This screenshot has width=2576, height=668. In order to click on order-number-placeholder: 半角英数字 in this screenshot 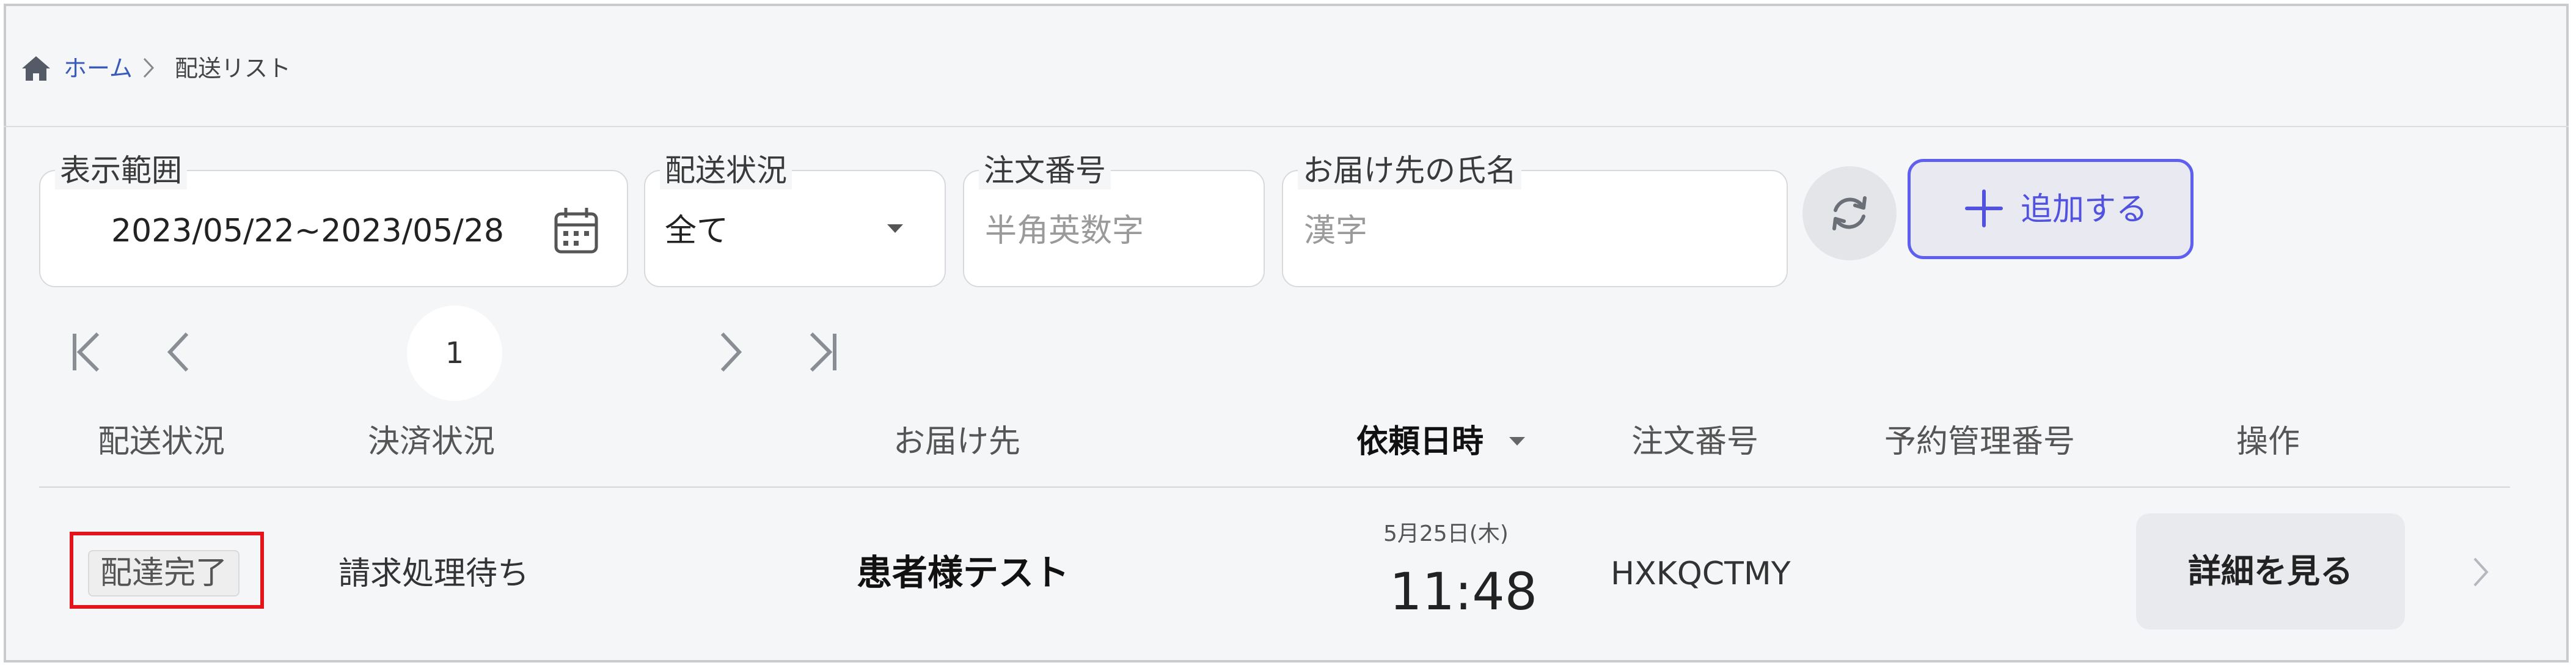, I will do `click(1064, 231)`.